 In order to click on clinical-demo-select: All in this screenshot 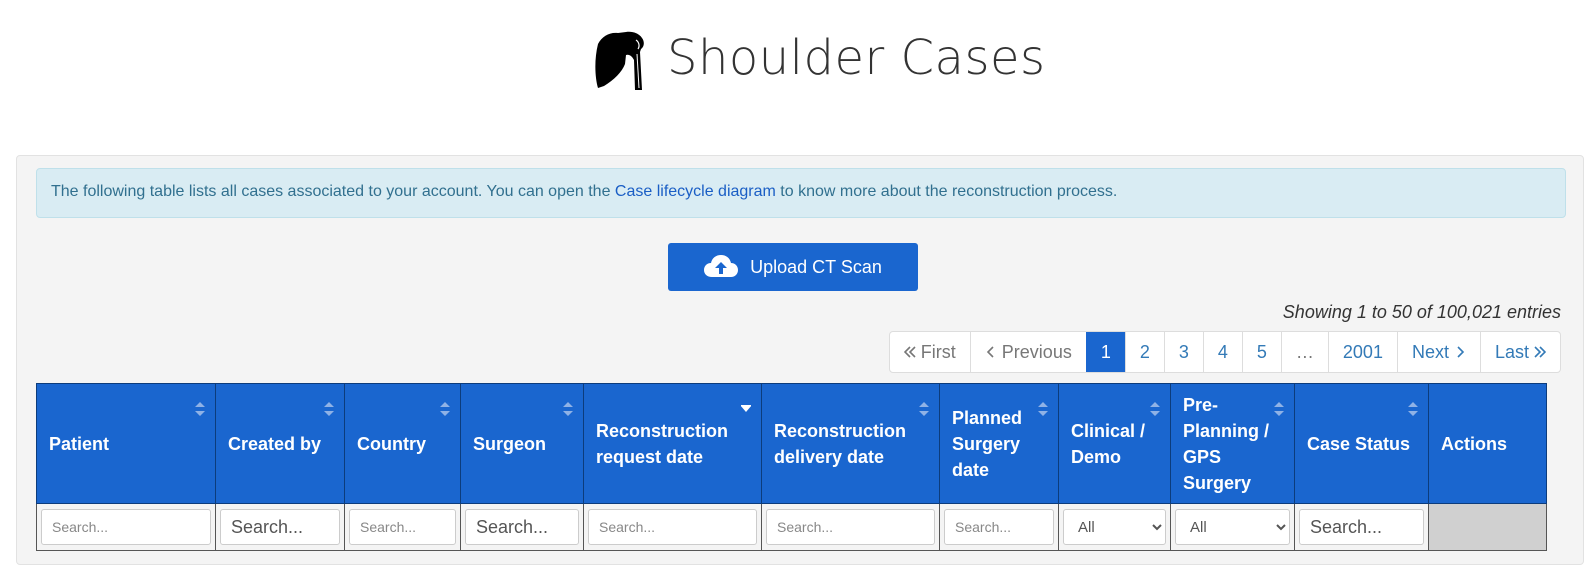, I will do `click(1114, 527)`.